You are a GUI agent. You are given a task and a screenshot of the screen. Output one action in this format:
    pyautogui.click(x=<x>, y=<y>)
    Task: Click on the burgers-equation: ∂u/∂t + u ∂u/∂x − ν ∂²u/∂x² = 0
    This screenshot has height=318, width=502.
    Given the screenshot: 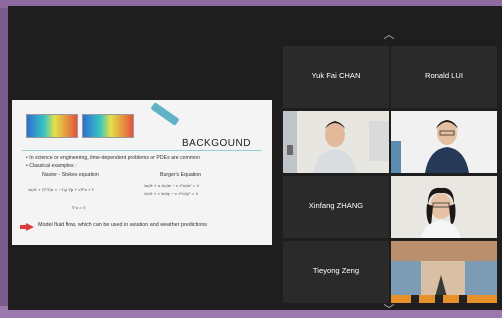 What is the action you would take?
    pyautogui.click(x=172, y=186)
    